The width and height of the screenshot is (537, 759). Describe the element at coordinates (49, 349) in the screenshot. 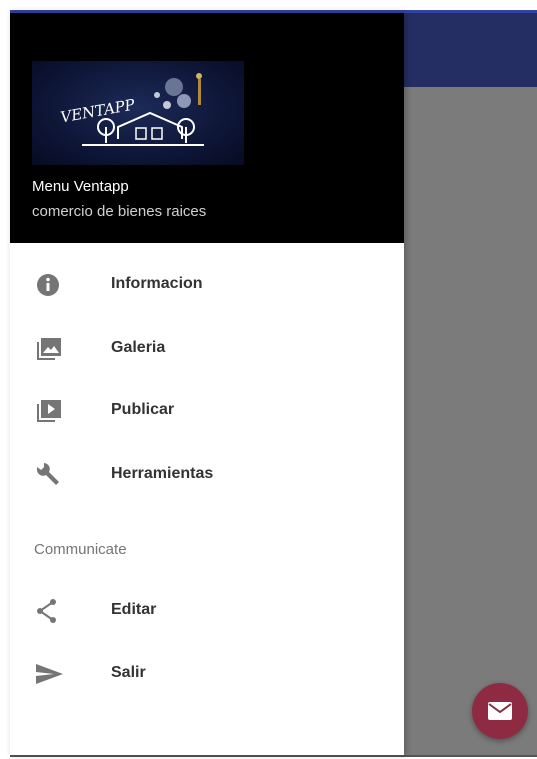

I see `gallery-icon` at that location.